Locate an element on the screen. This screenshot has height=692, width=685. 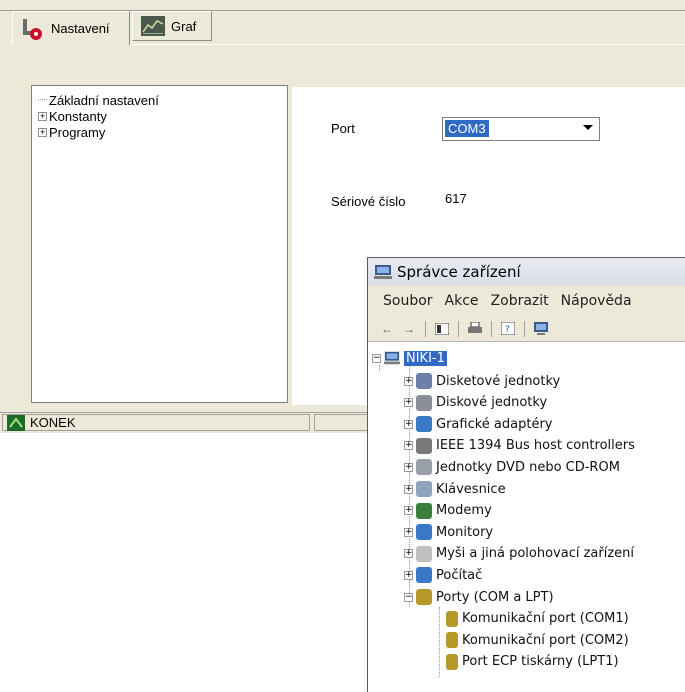
device-category-label: Monitory is located at coordinates (465, 532).